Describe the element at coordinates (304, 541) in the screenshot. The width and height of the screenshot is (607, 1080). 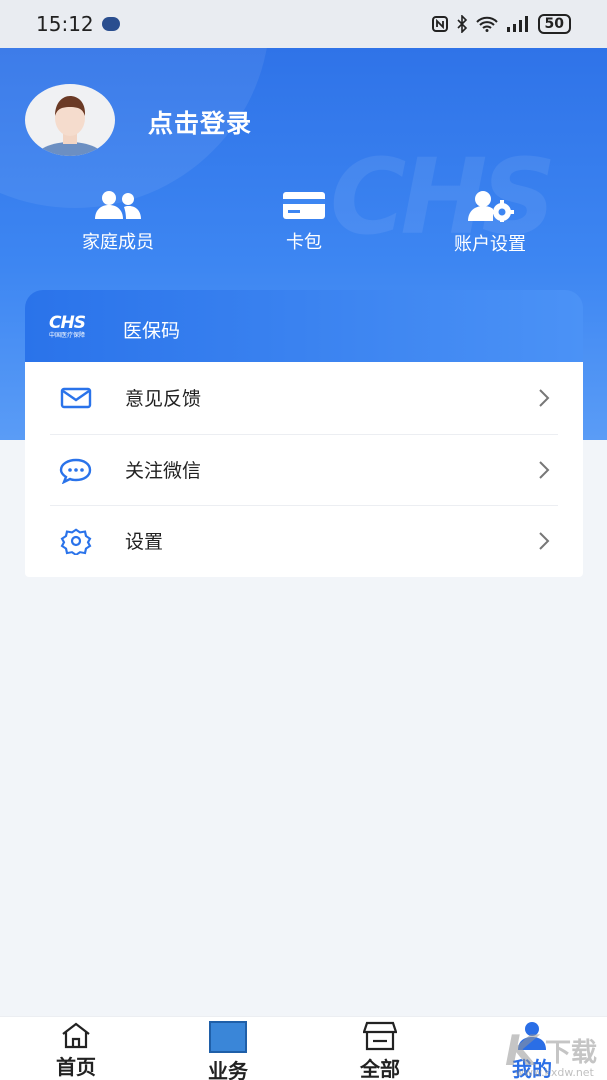
I see `menu-item-settings: 设置` at that location.